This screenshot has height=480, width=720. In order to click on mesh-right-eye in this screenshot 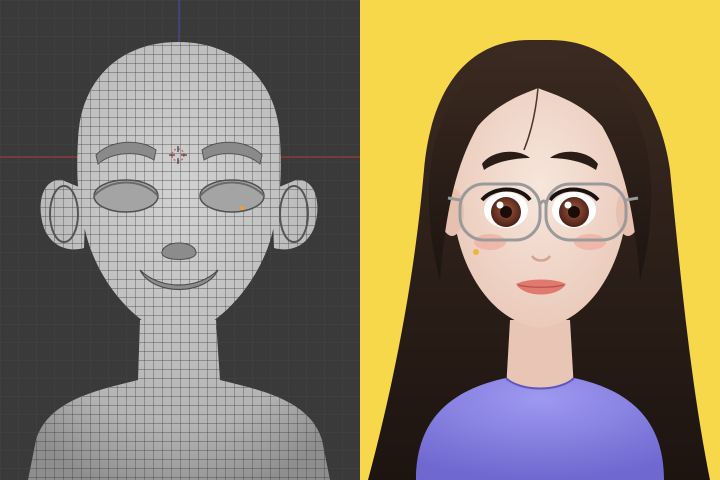, I will do `click(232, 196)`.